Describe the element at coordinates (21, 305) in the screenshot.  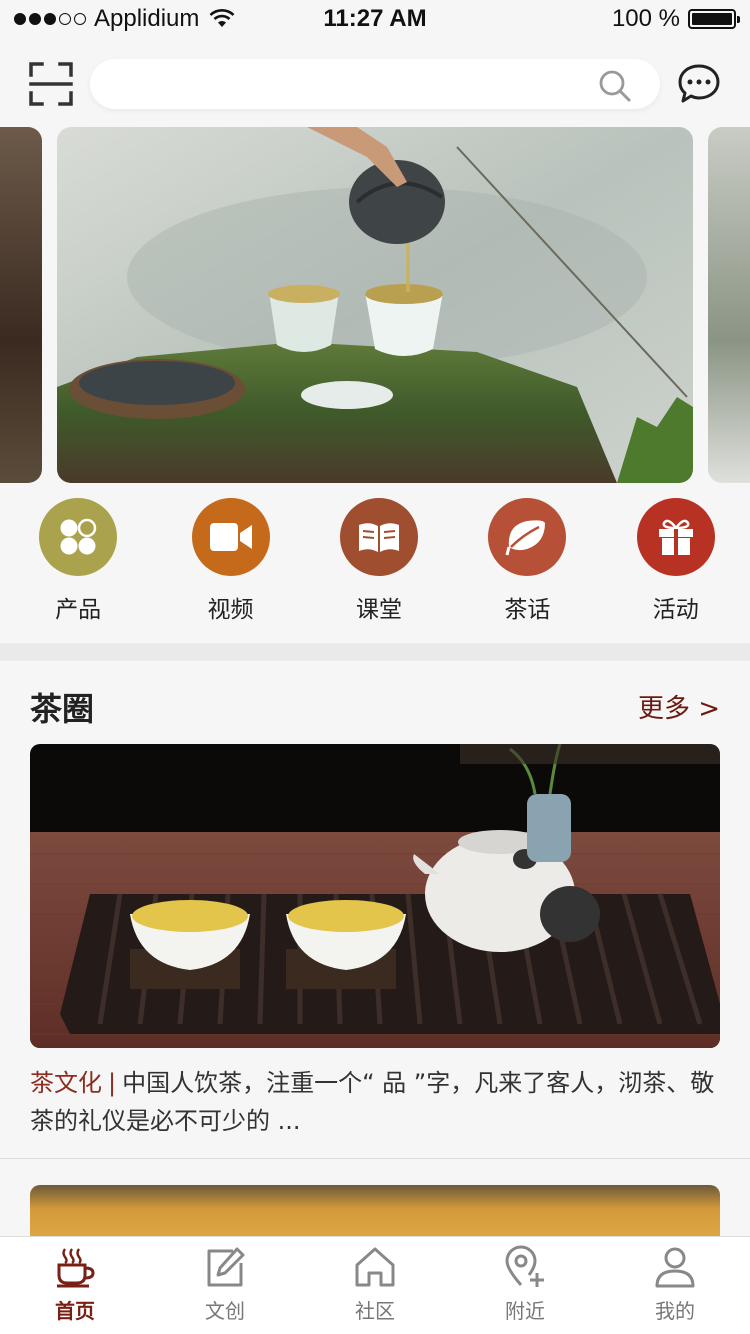
I see `banner-slide-previous` at that location.